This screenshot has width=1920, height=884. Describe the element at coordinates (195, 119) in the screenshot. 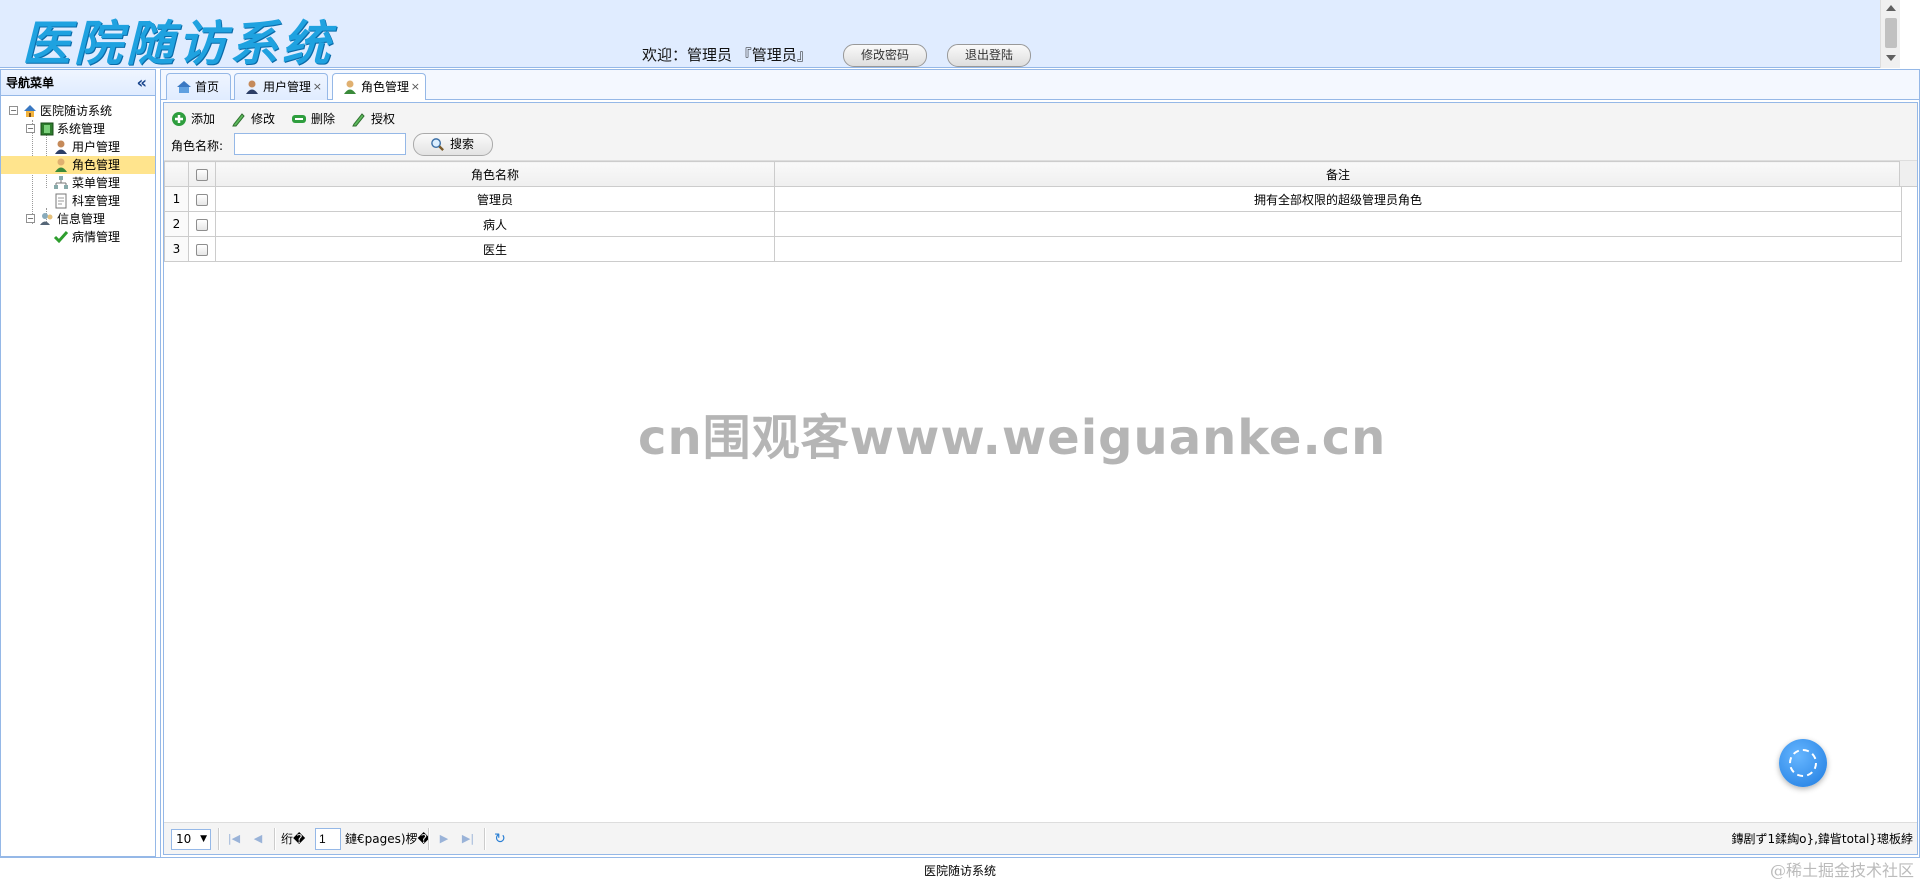

I see `add-button: 添加` at that location.